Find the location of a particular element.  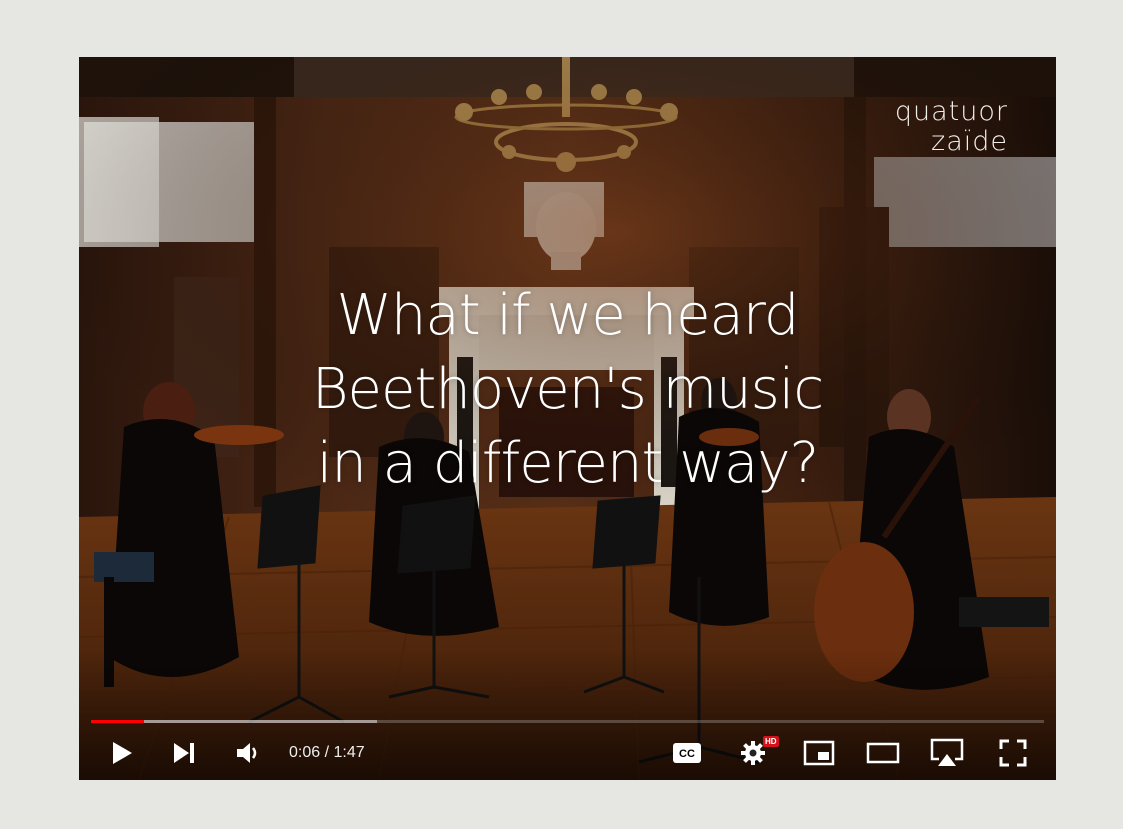

headline-line-1: What if we heard is located at coordinates (568, 315).